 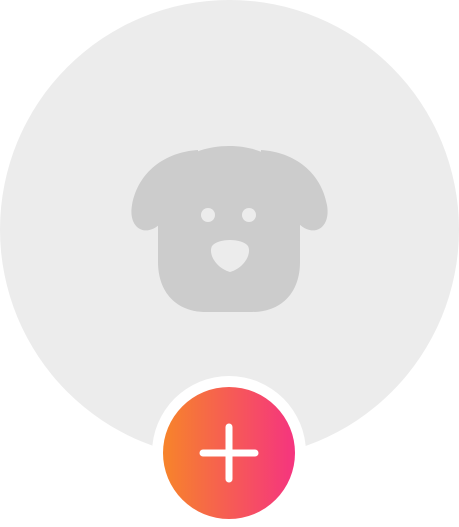 I want to click on add-photo-button, so click(x=229, y=451).